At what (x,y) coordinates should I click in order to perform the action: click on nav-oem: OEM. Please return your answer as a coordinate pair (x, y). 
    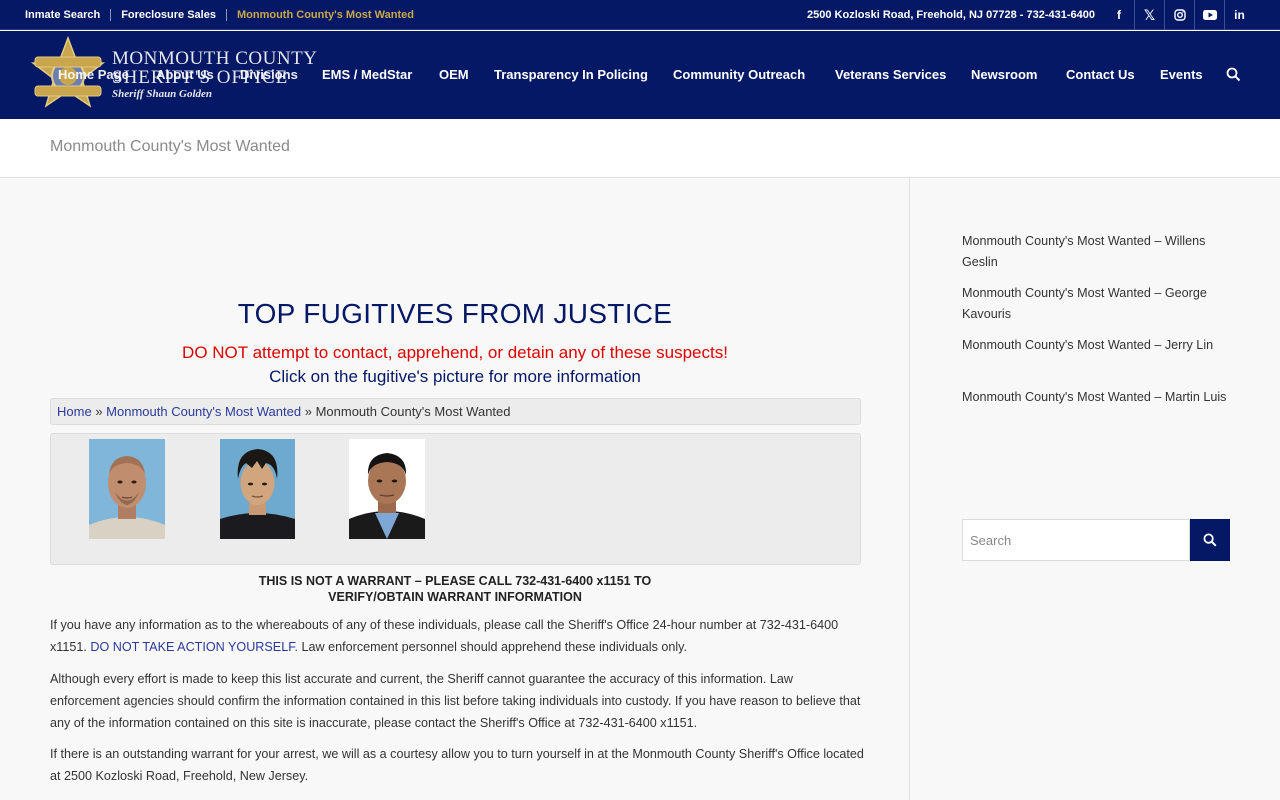
    Looking at the image, I should click on (454, 75).